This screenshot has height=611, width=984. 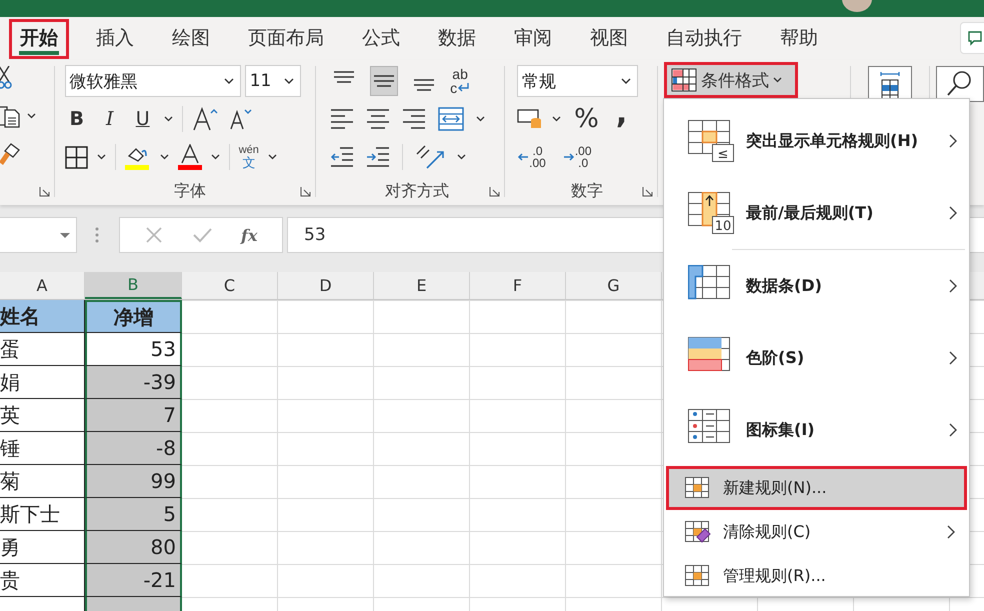 What do you see at coordinates (518, 285) in the screenshot?
I see `column-header: F` at bounding box center [518, 285].